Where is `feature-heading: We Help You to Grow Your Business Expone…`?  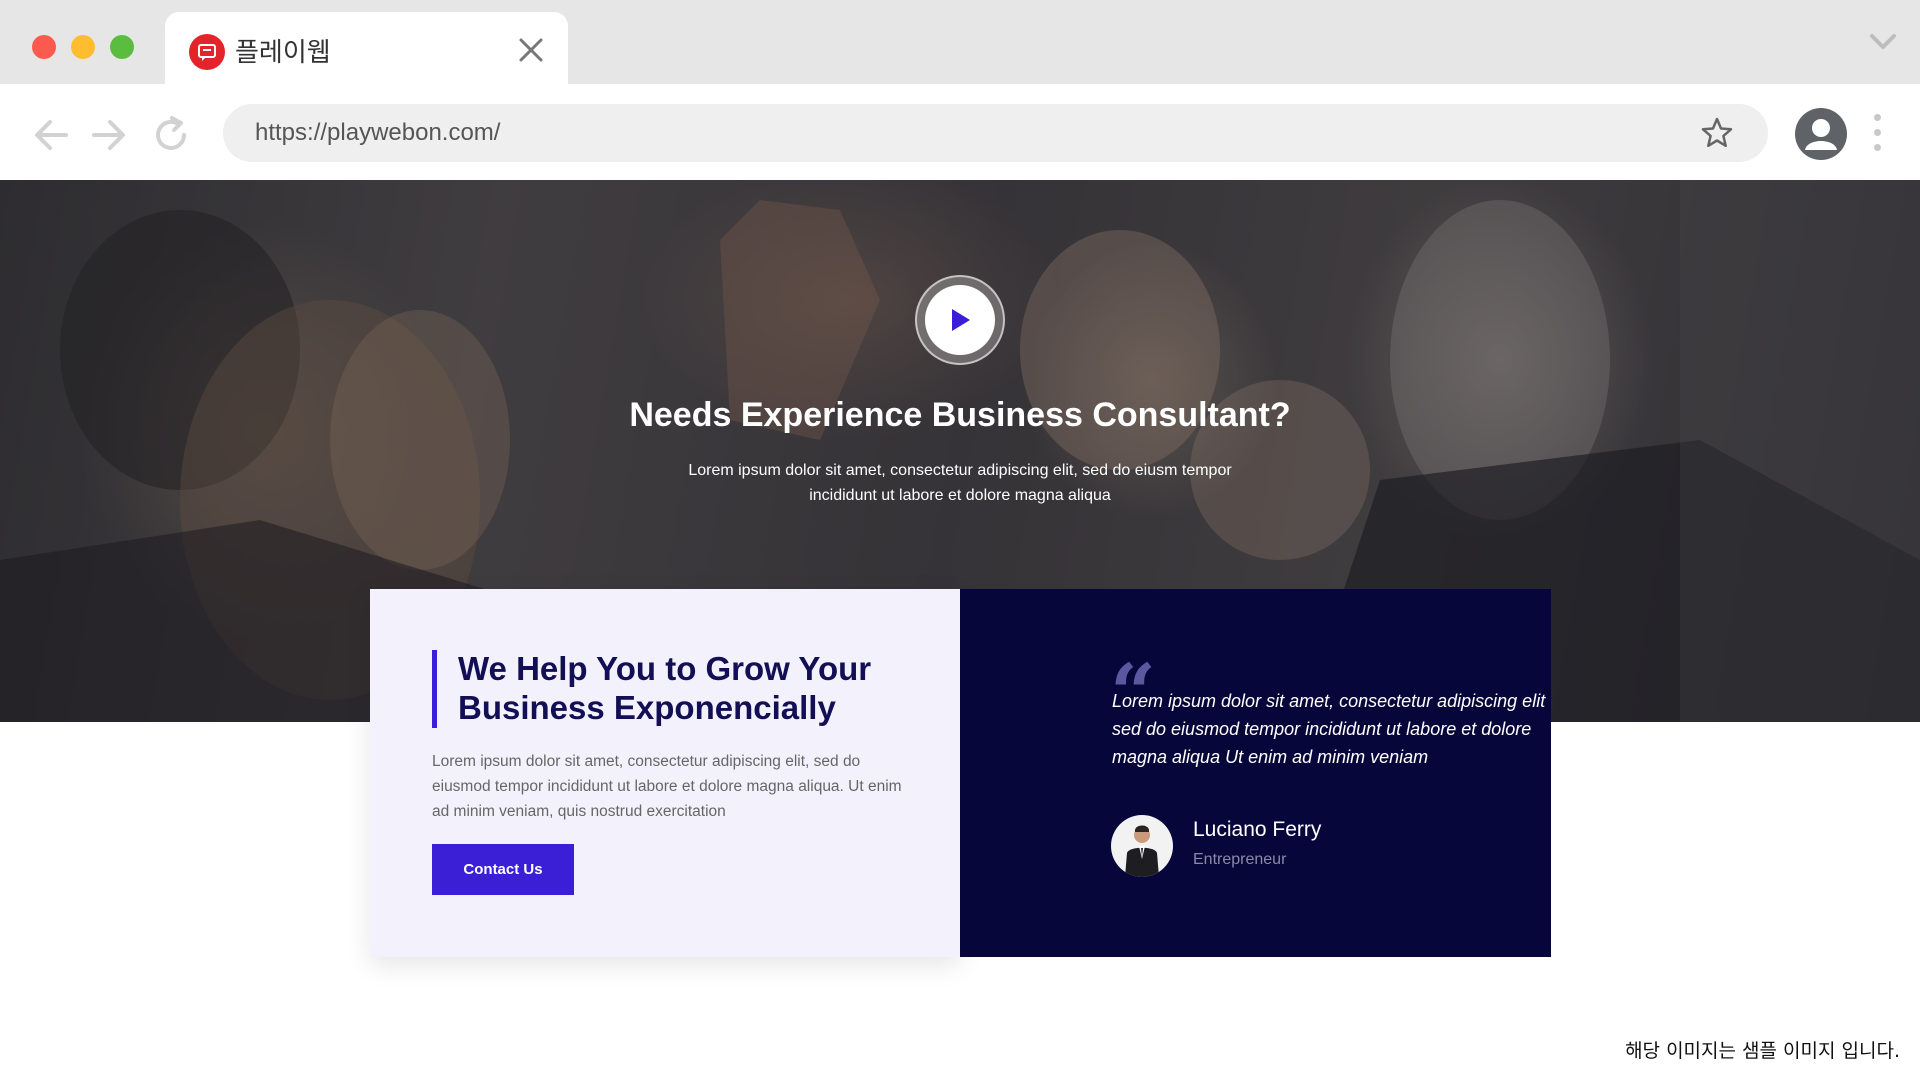
feature-heading: We Help You to Grow Your Business Expone… is located at coordinates (665, 688).